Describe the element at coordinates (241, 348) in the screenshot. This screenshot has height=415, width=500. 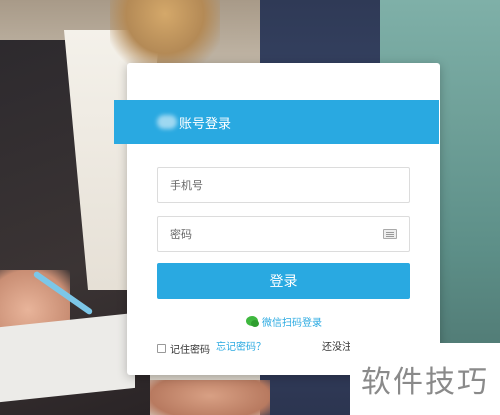
I see `forgot-password-link: 忘记密码？` at that location.